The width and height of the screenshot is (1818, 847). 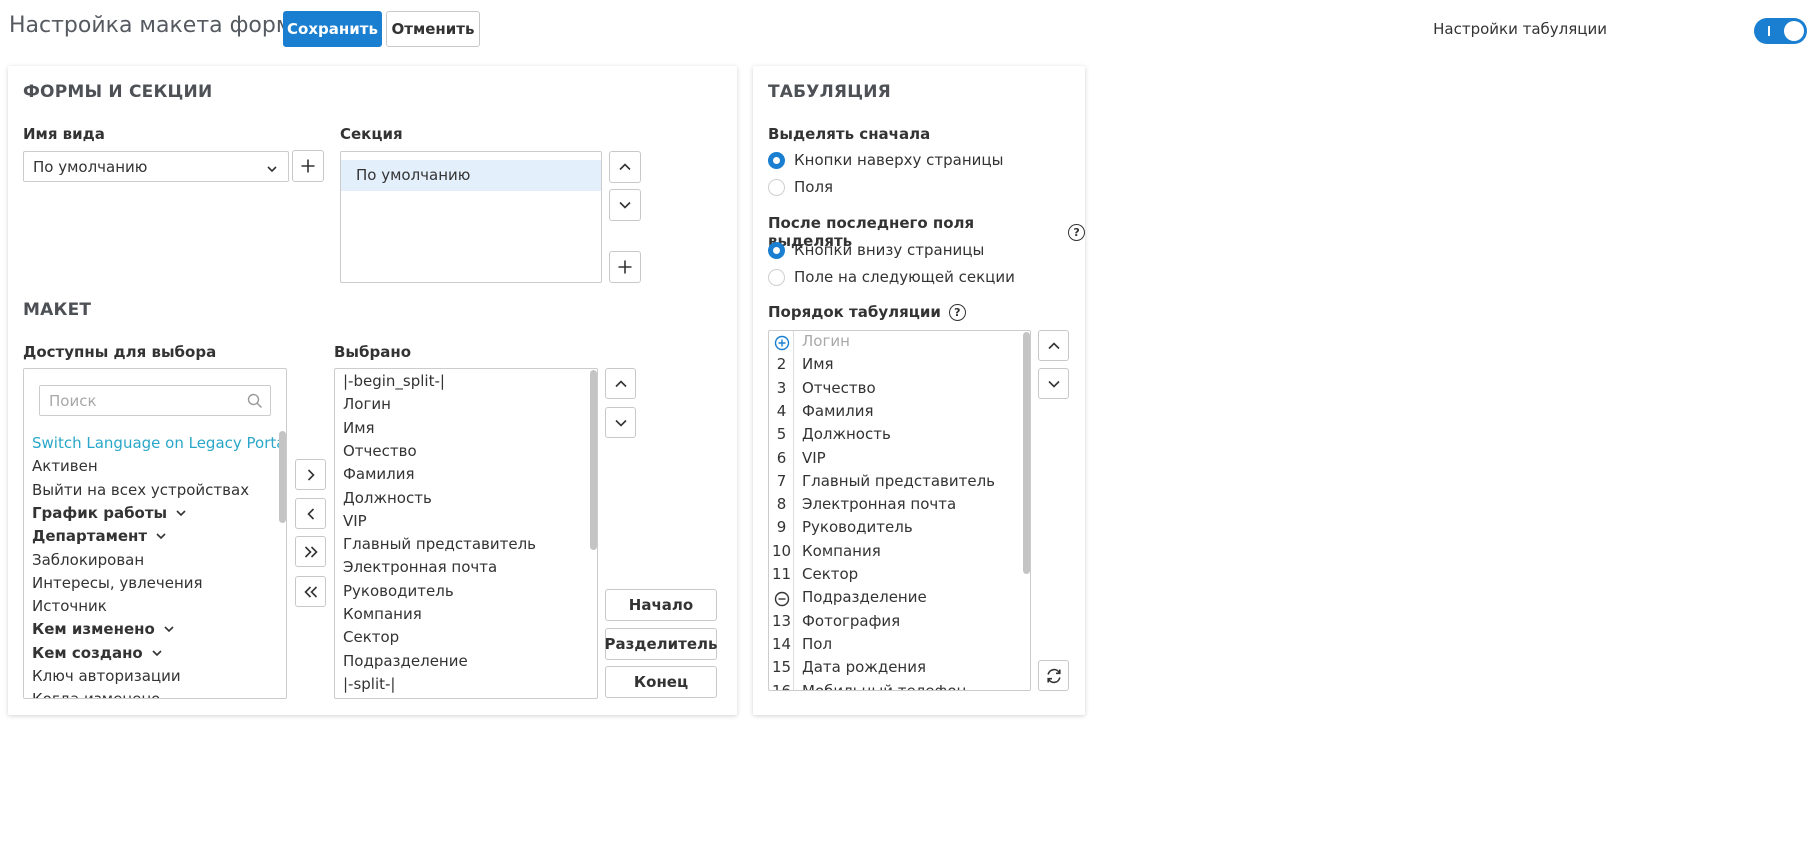 What do you see at coordinates (894, 623) in the screenshot?
I see `tab-order-item: 13 Фотография` at bounding box center [894, 623].